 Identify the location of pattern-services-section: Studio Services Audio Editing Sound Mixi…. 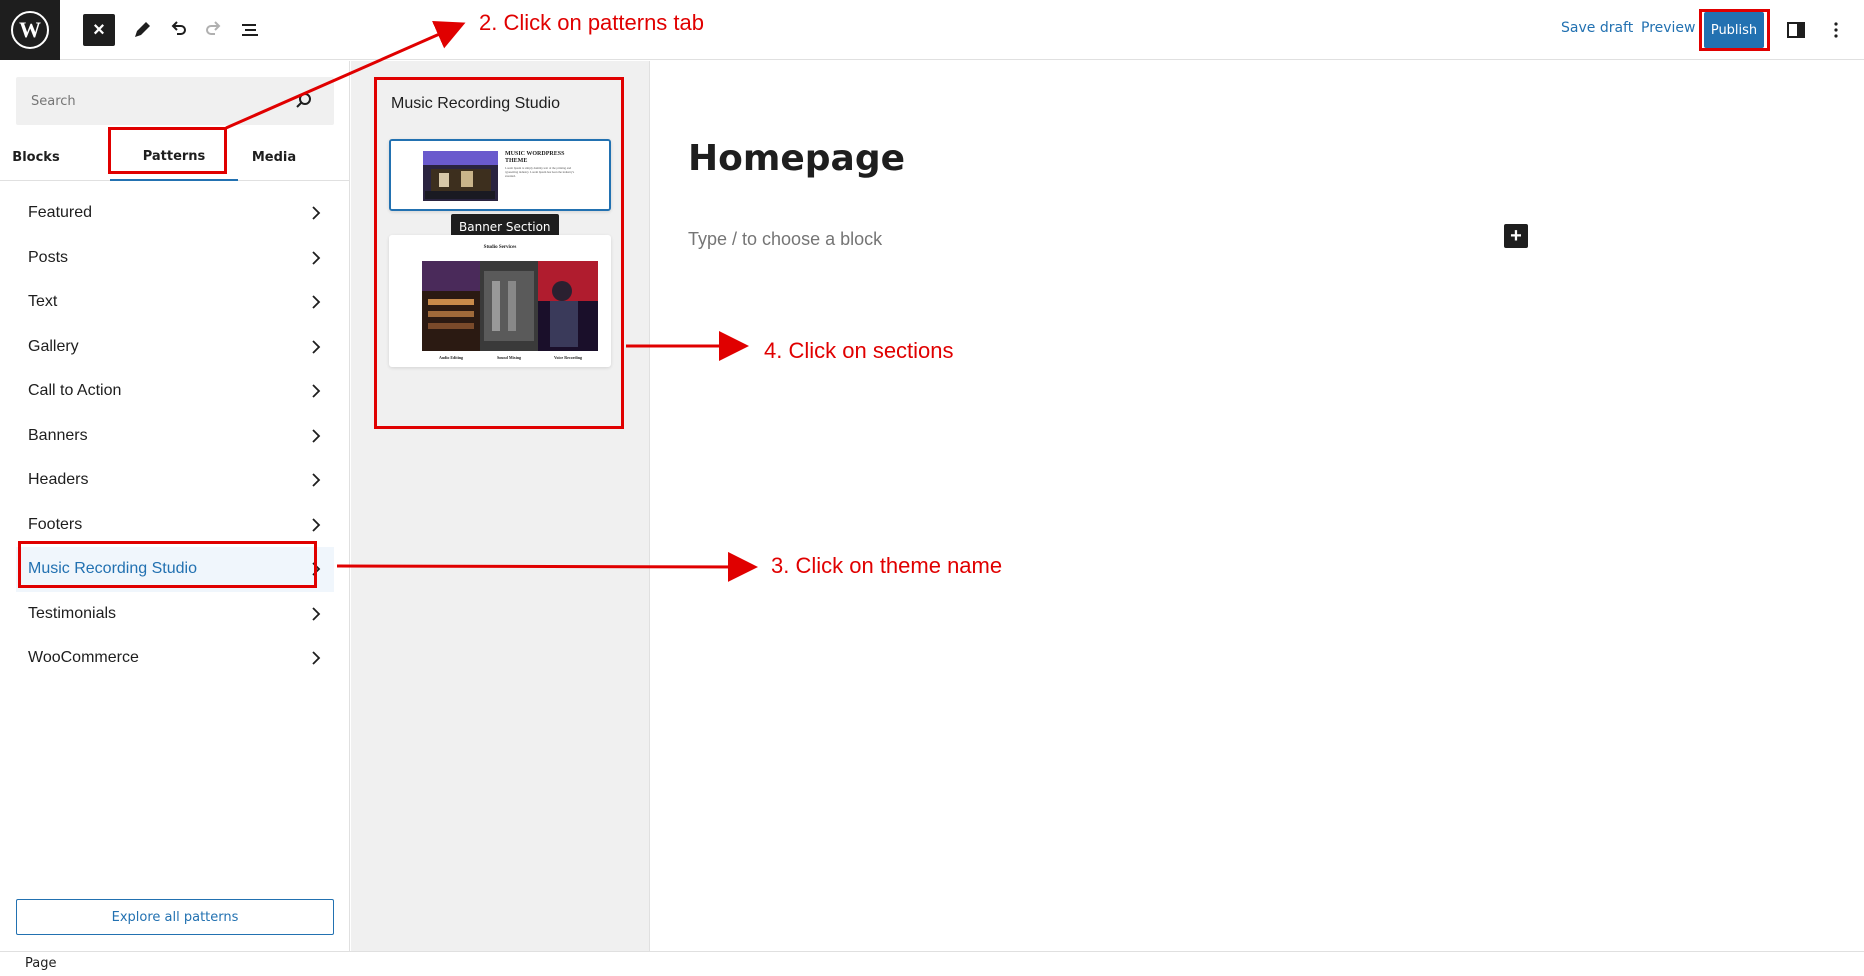
(500, 301).